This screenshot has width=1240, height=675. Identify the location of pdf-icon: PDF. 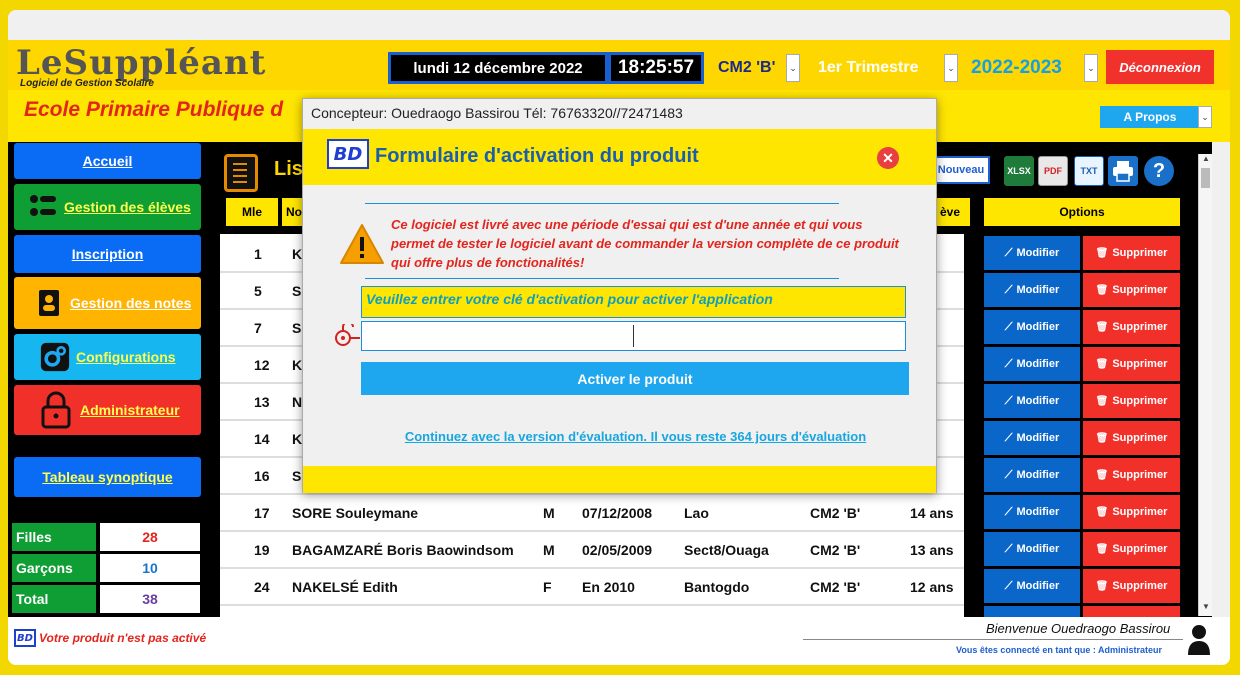
(1053, 171).